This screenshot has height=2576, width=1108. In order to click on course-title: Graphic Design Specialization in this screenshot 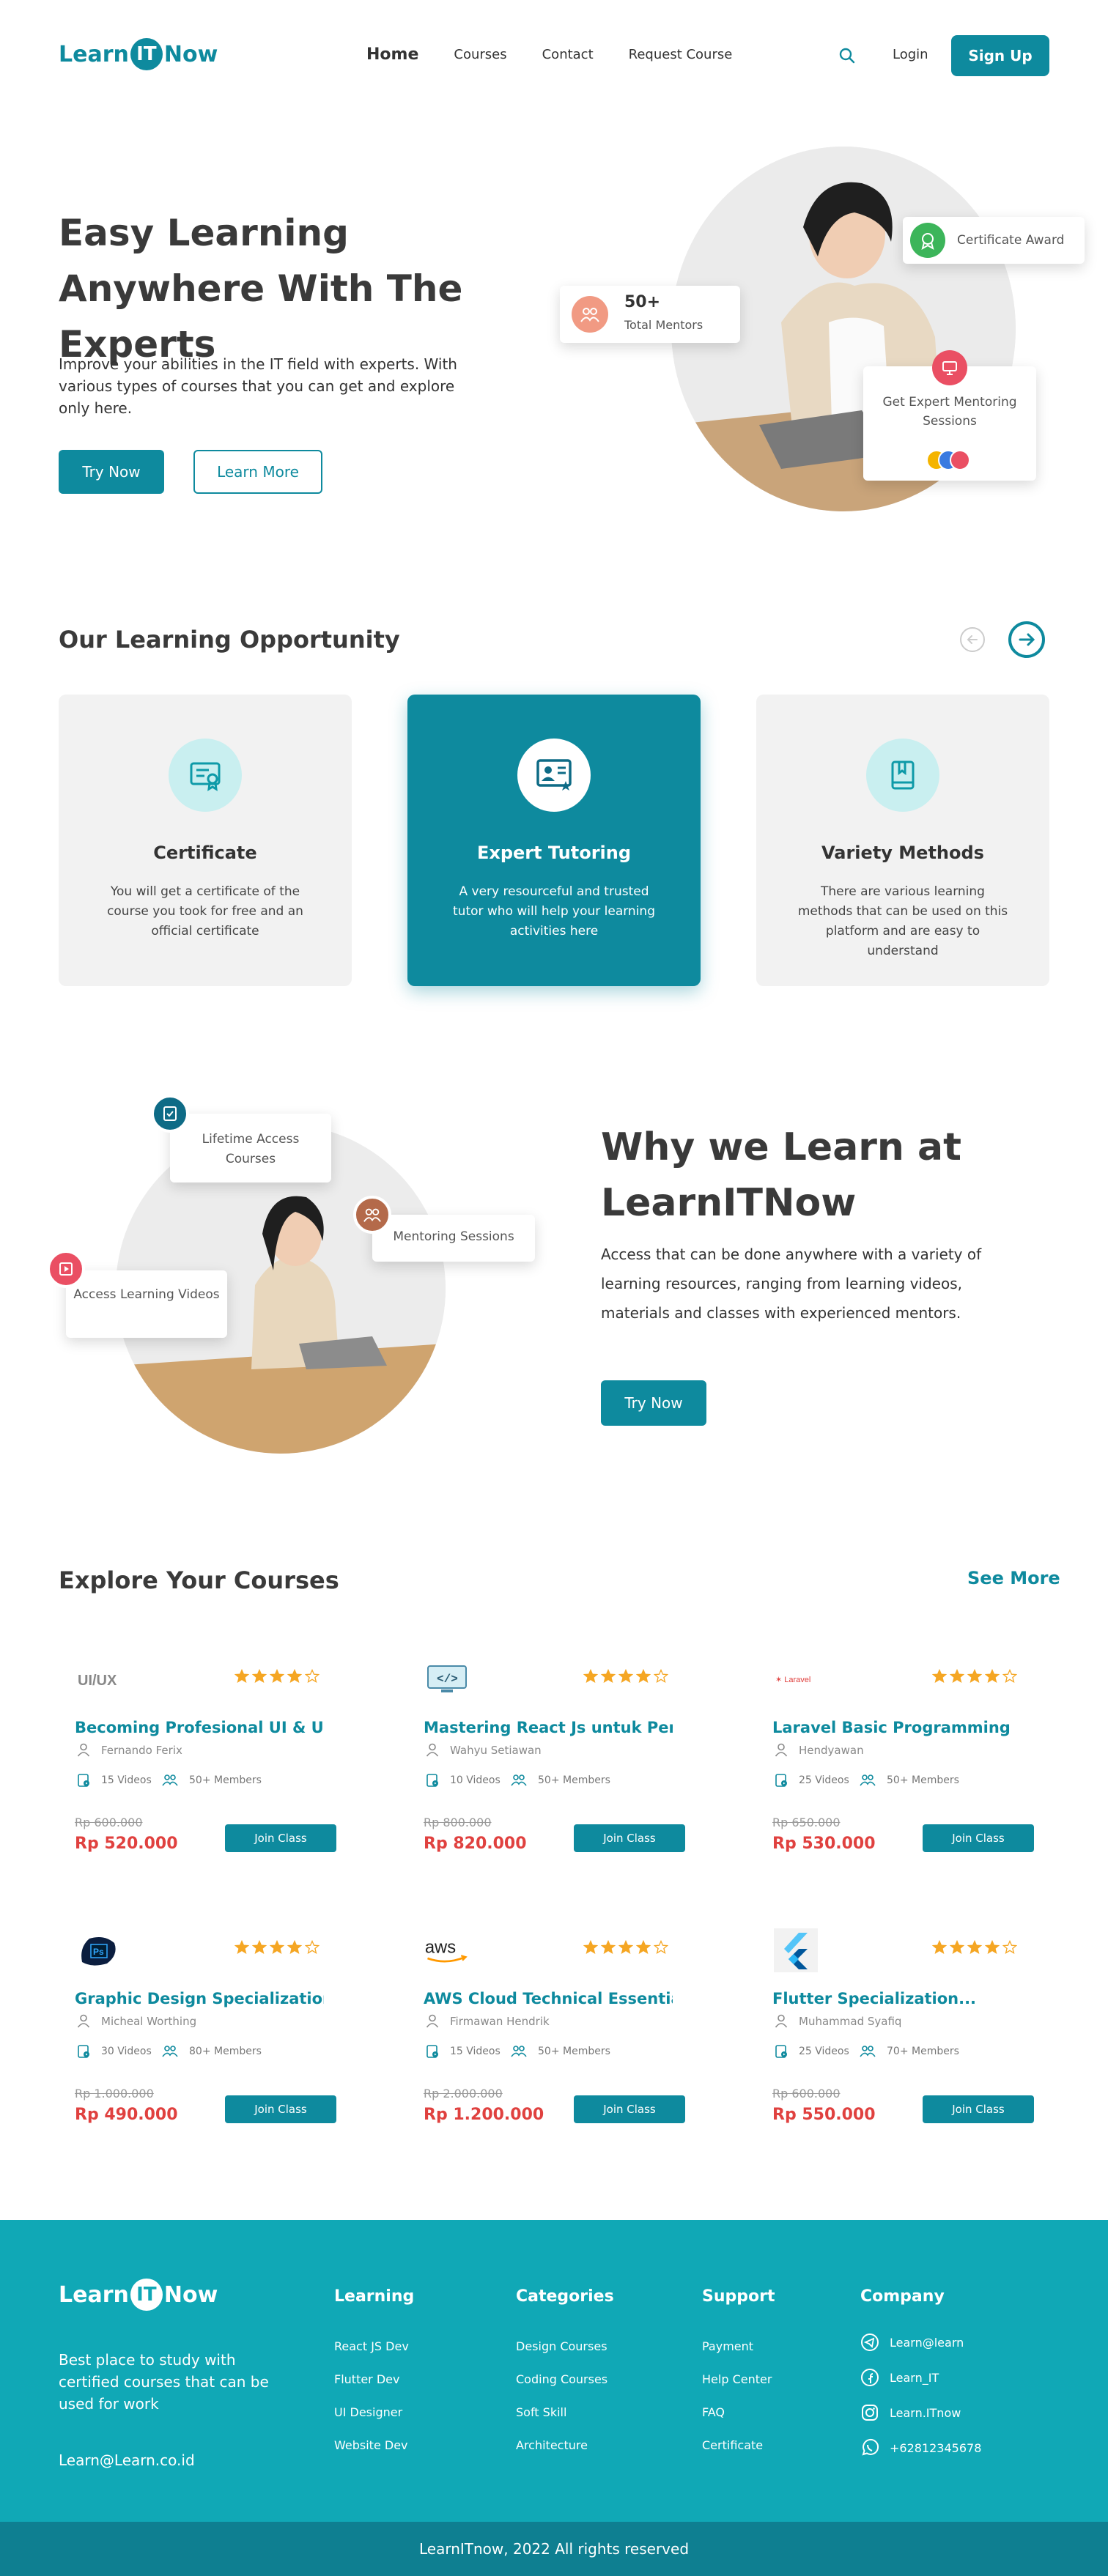, I will do `click(199, 1998)`.